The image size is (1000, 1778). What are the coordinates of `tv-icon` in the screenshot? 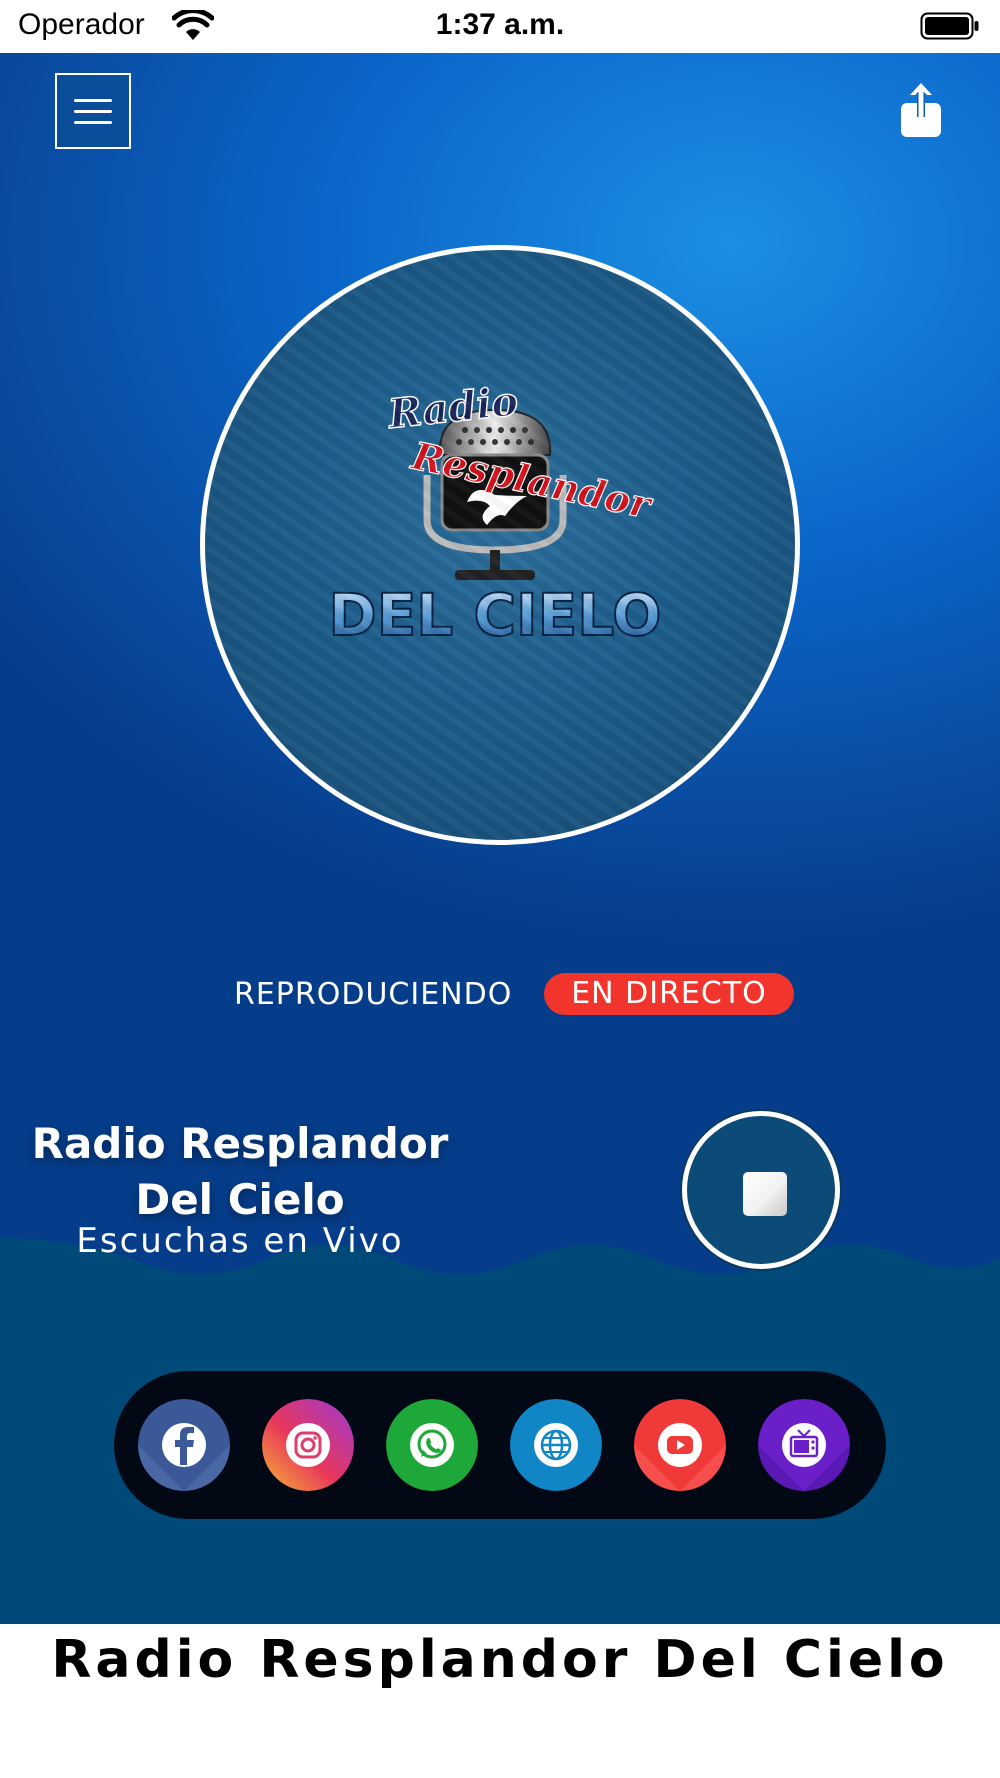 It's located at (804, 1445).